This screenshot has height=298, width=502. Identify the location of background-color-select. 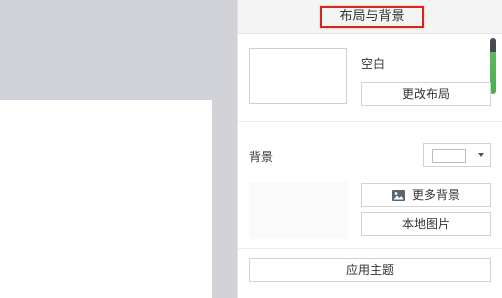
(457, 155).